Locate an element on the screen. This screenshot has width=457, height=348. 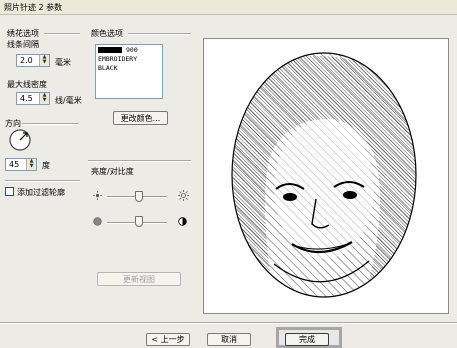
thread-color-list: 900 EMBROIDERY BLACK is located at coordinates (129, 71).